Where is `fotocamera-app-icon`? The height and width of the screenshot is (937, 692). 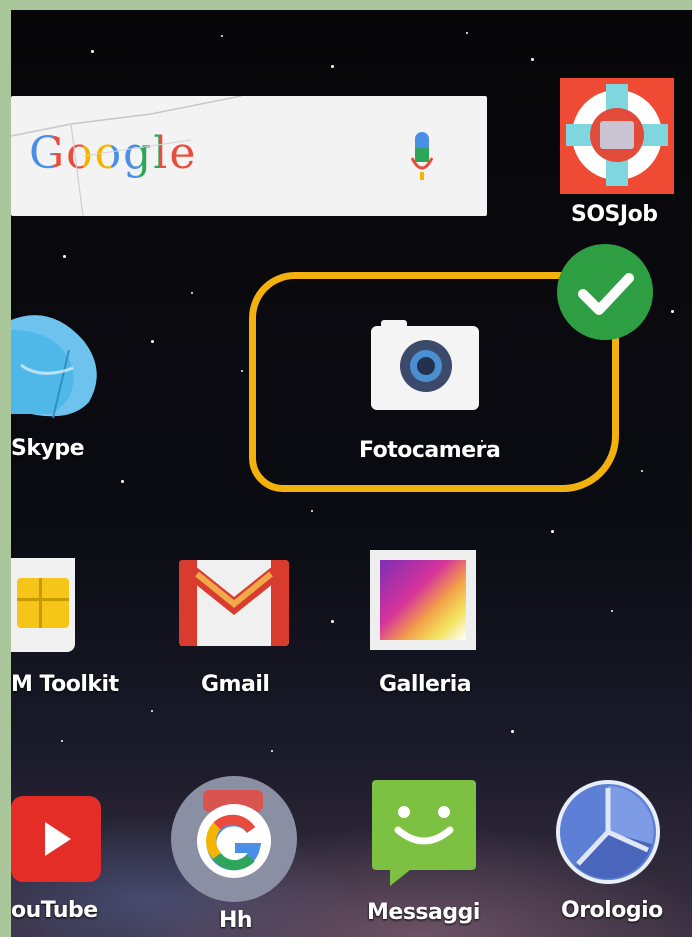
fotocamera-app-icon is located at coordinates (425, 365).